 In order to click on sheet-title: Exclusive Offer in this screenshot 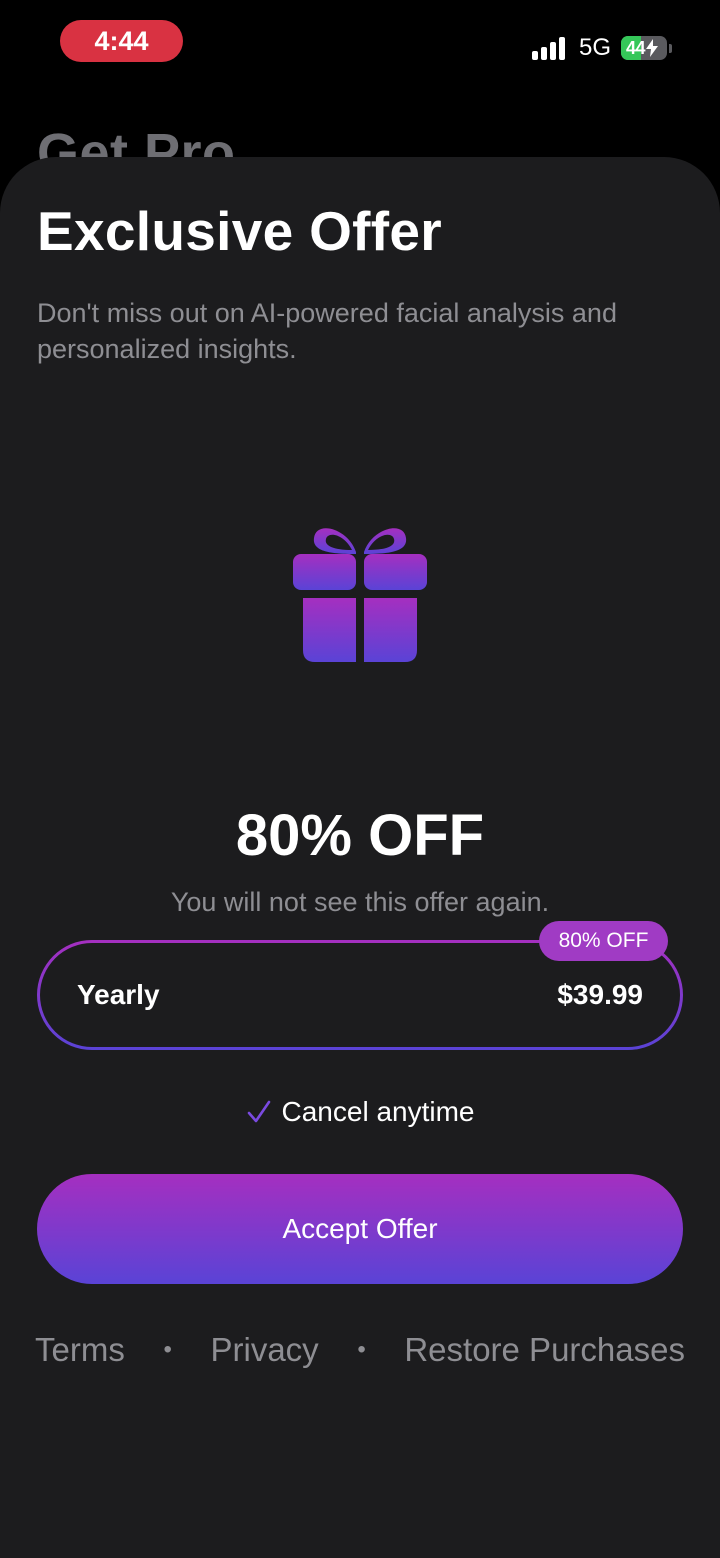, I will do `click(239, 231)`.